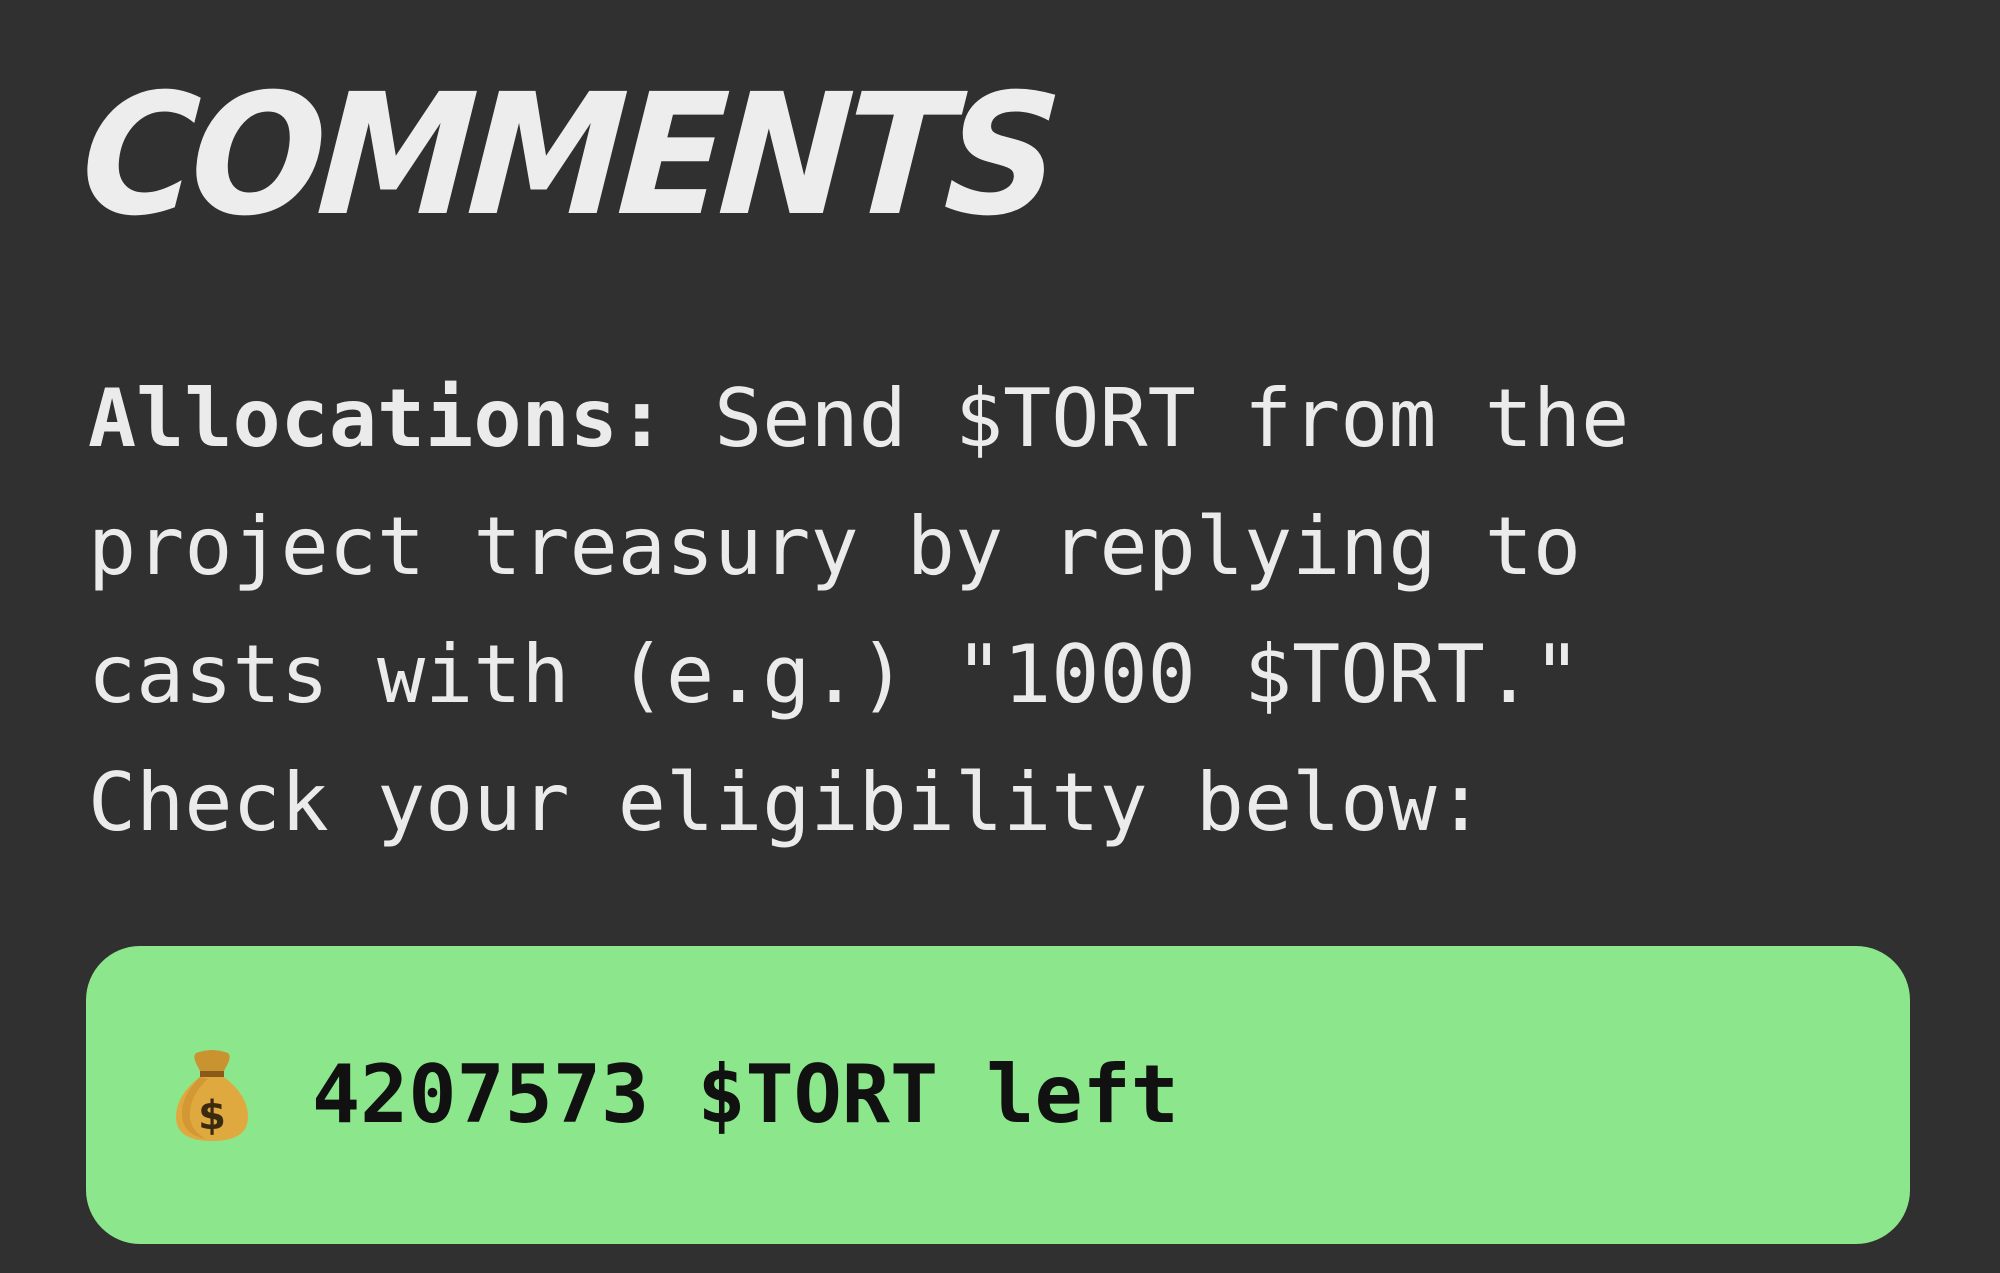  Describe the element at coordinates (835, 674) in the screenshot. I see `description-line-3: casts with (e.g.) "1000 $TORT."` at that location.